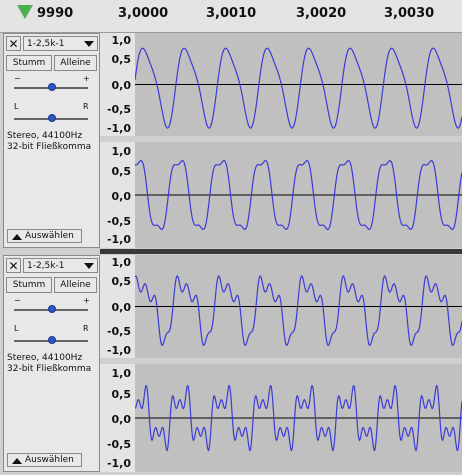 The width and height of the screenshot is (462, 475). What do you see at coordinates (143, 13) in the screenshot?
I see `ruler-label: 3,0000` at bounding box center [143, 13].